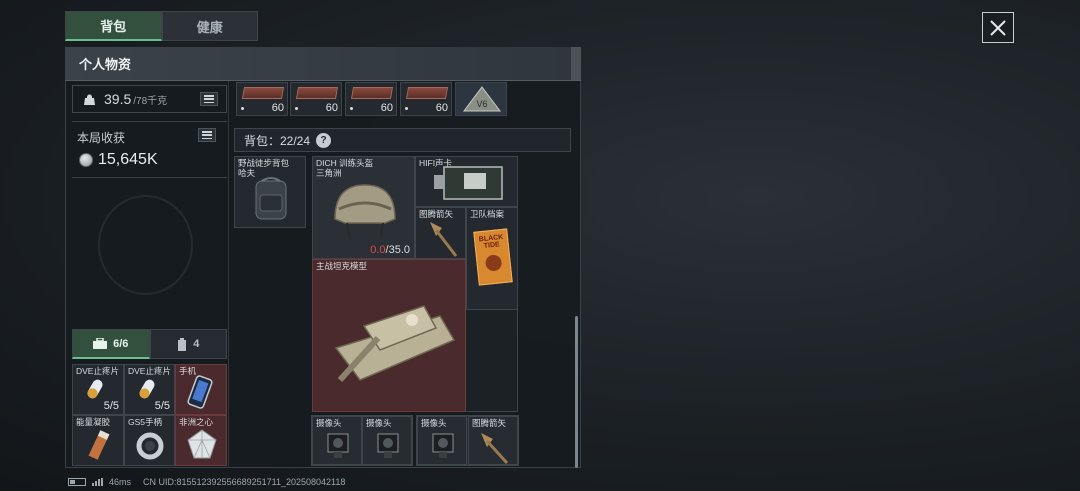 The width and height of the screenshot is (1080, 491). What do you see at coordinates (100, 343) in the screenshot?
I see `toolbox-icon` at bounding box center [100, 343].